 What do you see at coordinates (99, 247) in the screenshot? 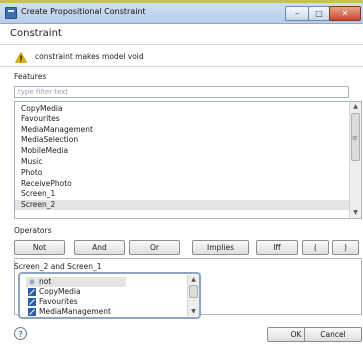
I see `operator-and-button: And` at bounding box center [99, 247].